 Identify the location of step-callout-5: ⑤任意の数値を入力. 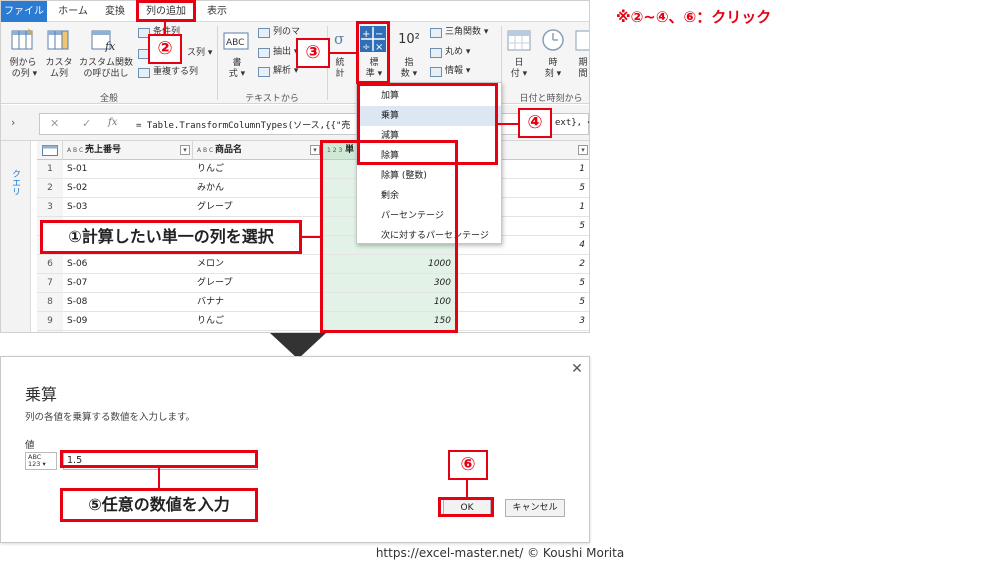
(159, 505).